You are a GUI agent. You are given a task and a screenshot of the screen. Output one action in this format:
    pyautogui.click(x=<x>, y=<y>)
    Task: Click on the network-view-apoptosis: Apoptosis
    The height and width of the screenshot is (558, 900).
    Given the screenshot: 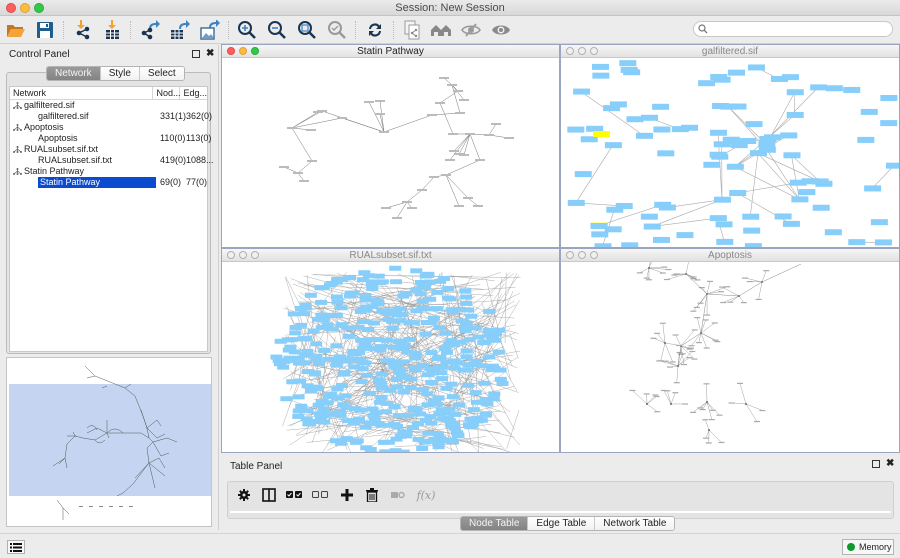 What is the action you would take?
    pyautogui.click(x=730, y=350)
    